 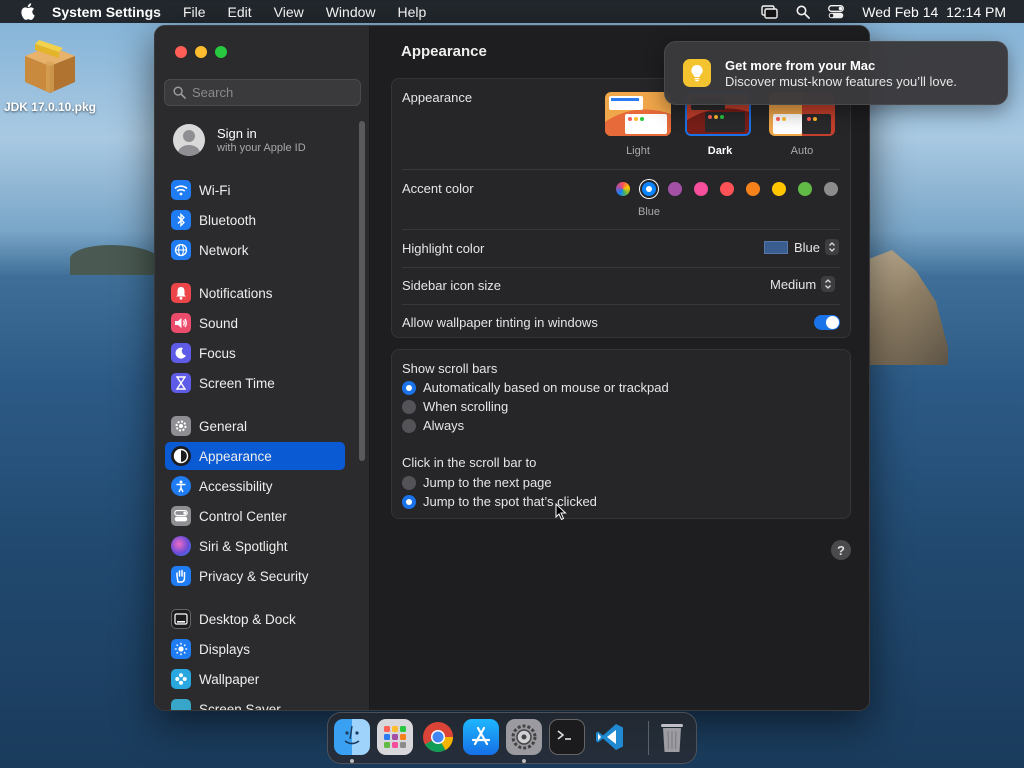 I want to click on bluetooth-icon, so click(x=181, y=220).